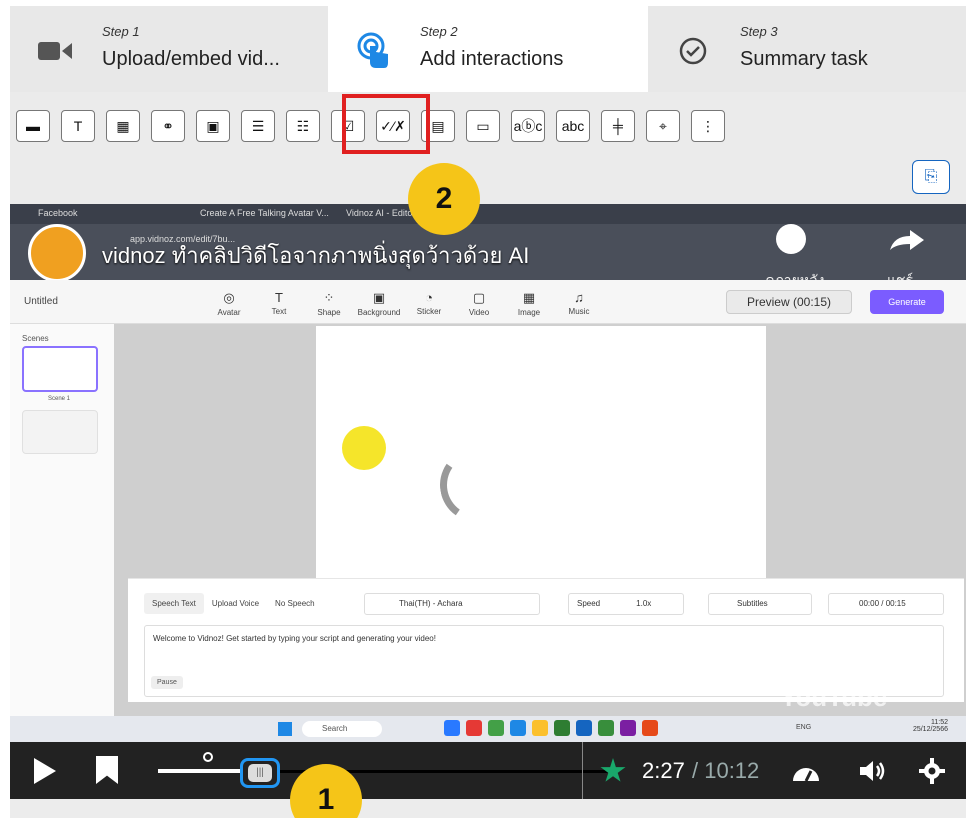 This screenshot has width=966, height=818. I want to click on single-choice-tool-button: ☷, so click(303, 126).